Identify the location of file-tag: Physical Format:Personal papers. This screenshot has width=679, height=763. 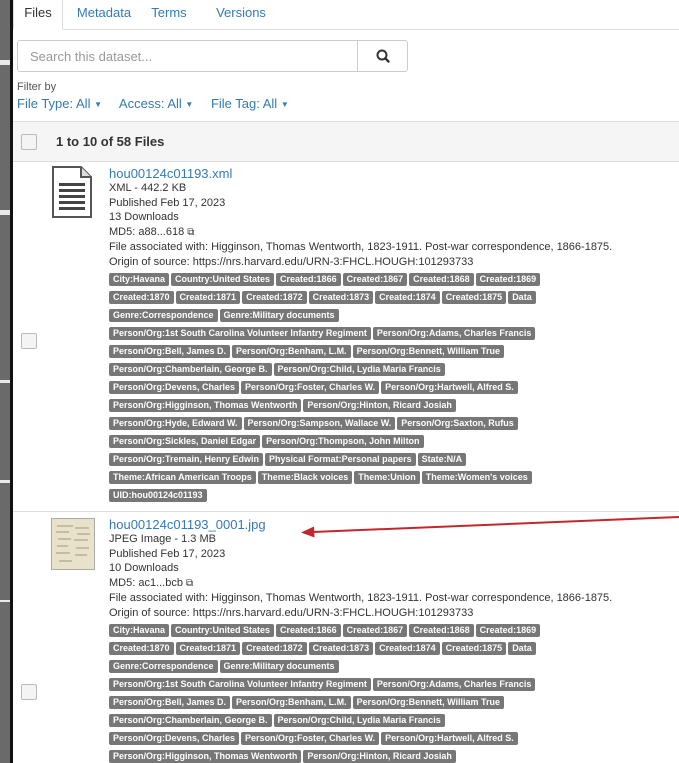
(340, 459).